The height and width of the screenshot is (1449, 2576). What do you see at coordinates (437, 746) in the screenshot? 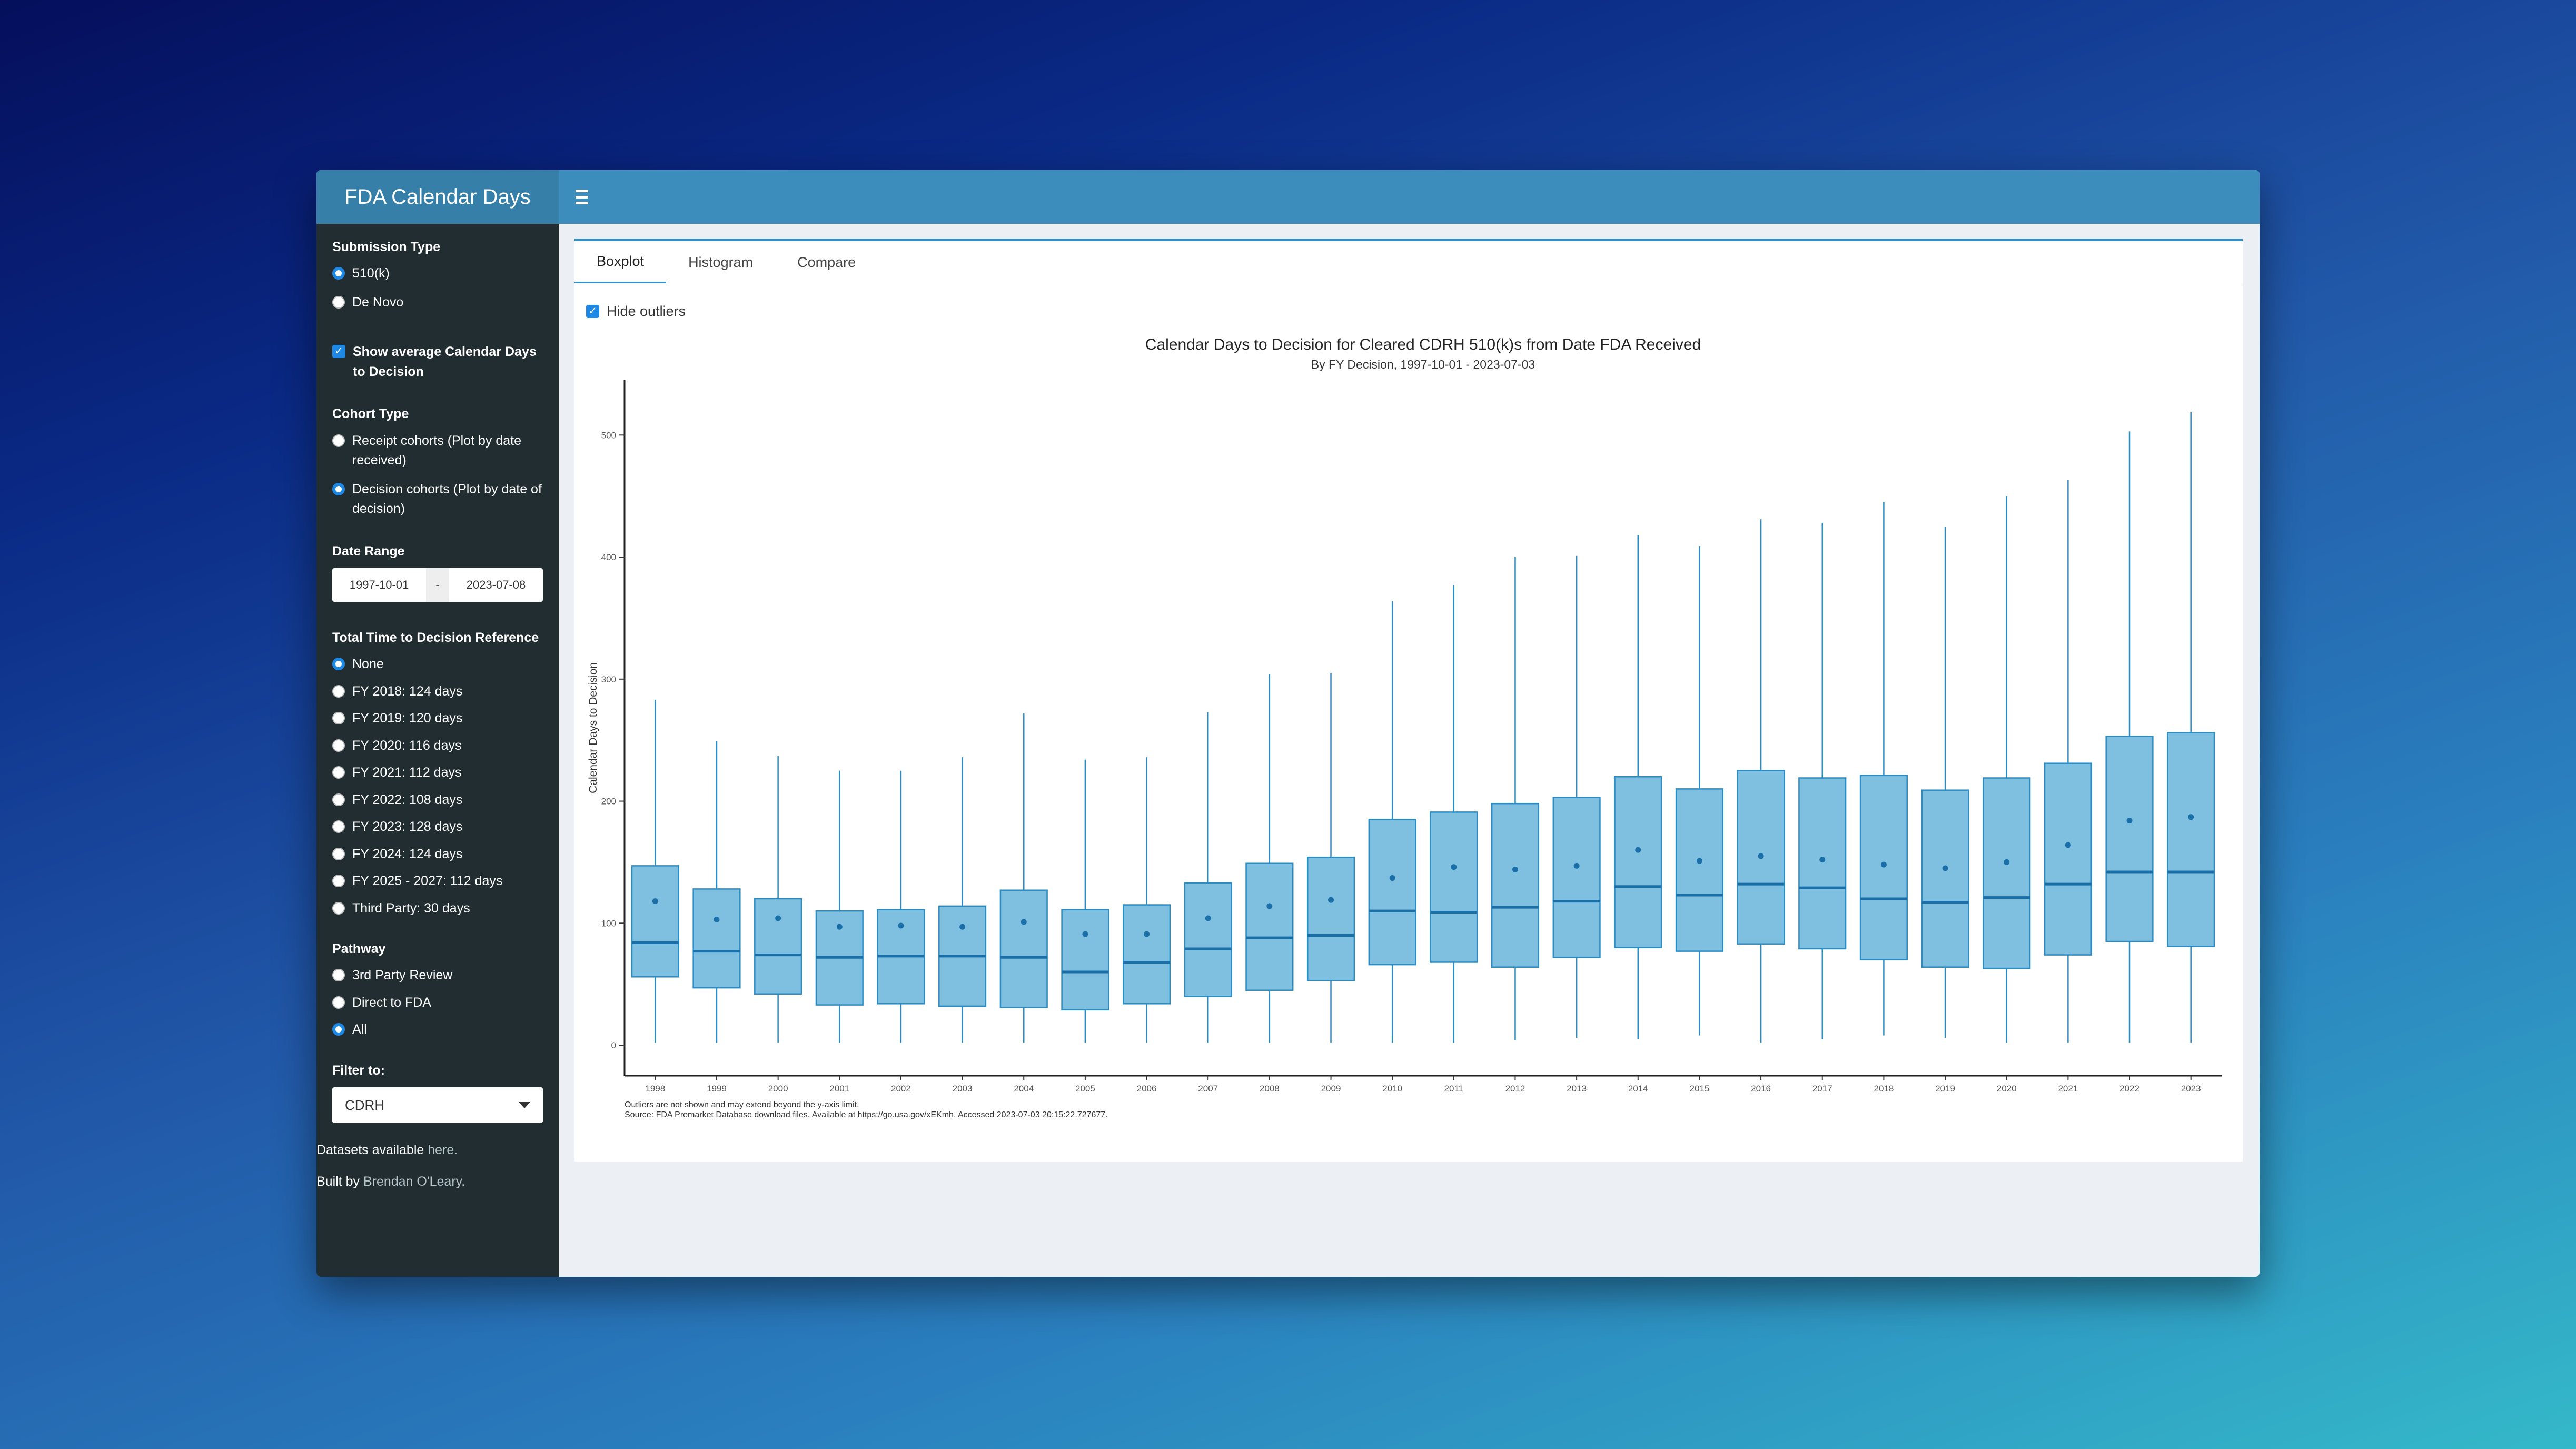
I see `ttd-option-3: FY 2020: 116 days` at bounding box center [437, 746].